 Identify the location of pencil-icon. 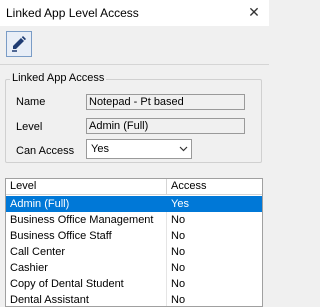
(19, 44).